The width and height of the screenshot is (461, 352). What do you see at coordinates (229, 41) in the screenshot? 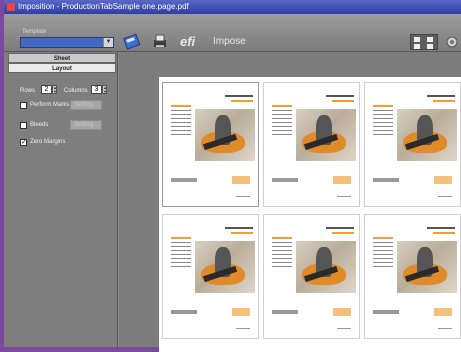
I see `impose-label: Impose` at bounding box center [229, 41].